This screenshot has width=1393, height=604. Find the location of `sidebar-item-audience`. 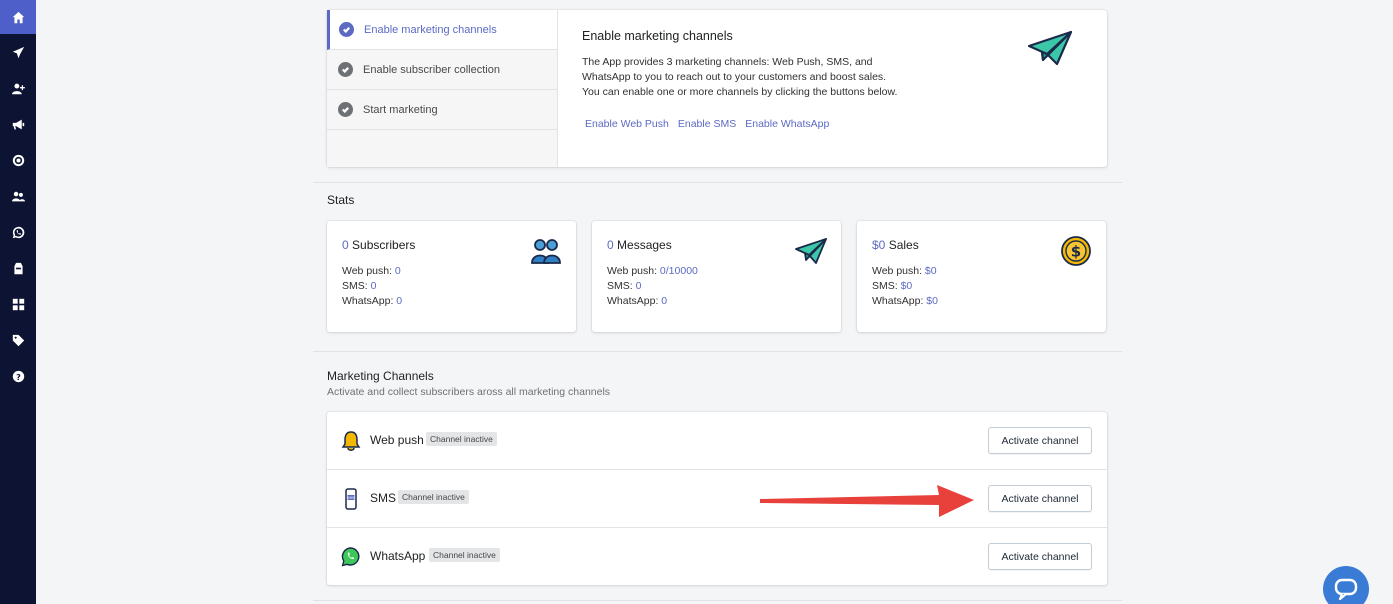

sidebar-item-audience is located at coordinates (18, 196).